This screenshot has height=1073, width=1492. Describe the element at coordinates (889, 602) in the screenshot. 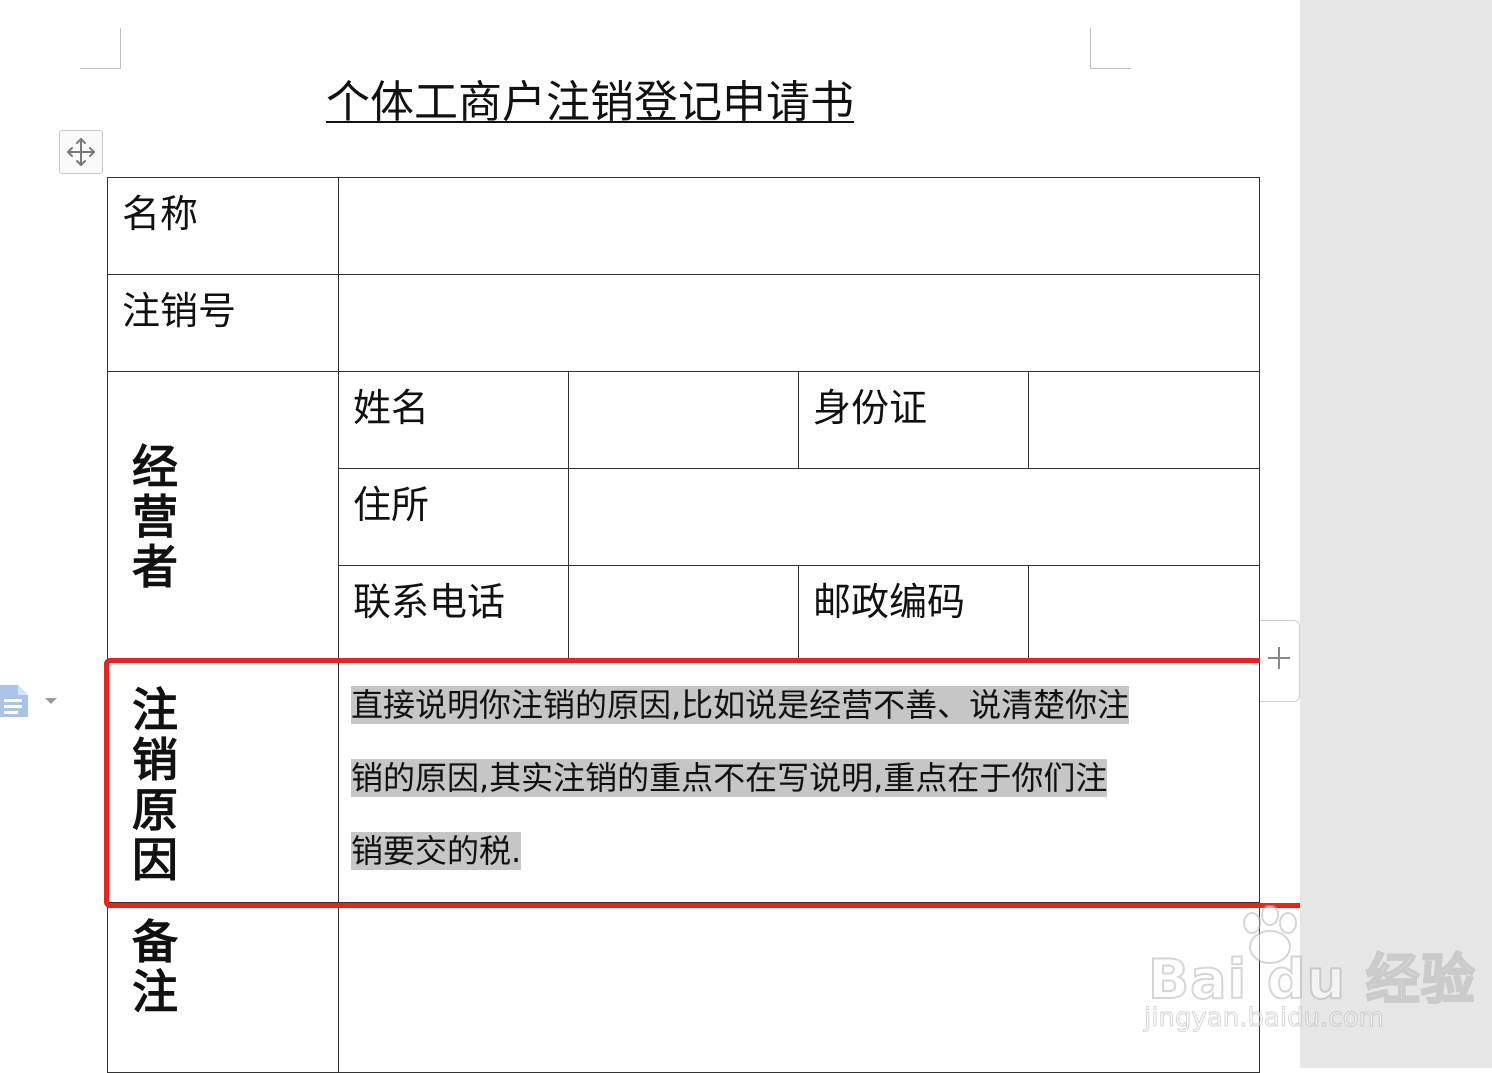

I see `postcode-label: 邮政编码` at that location.